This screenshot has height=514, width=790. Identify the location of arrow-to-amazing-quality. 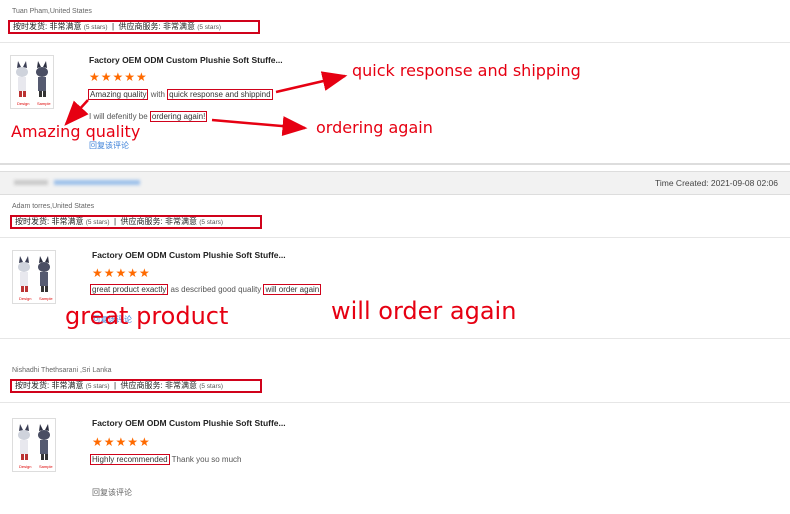
(76, 112).